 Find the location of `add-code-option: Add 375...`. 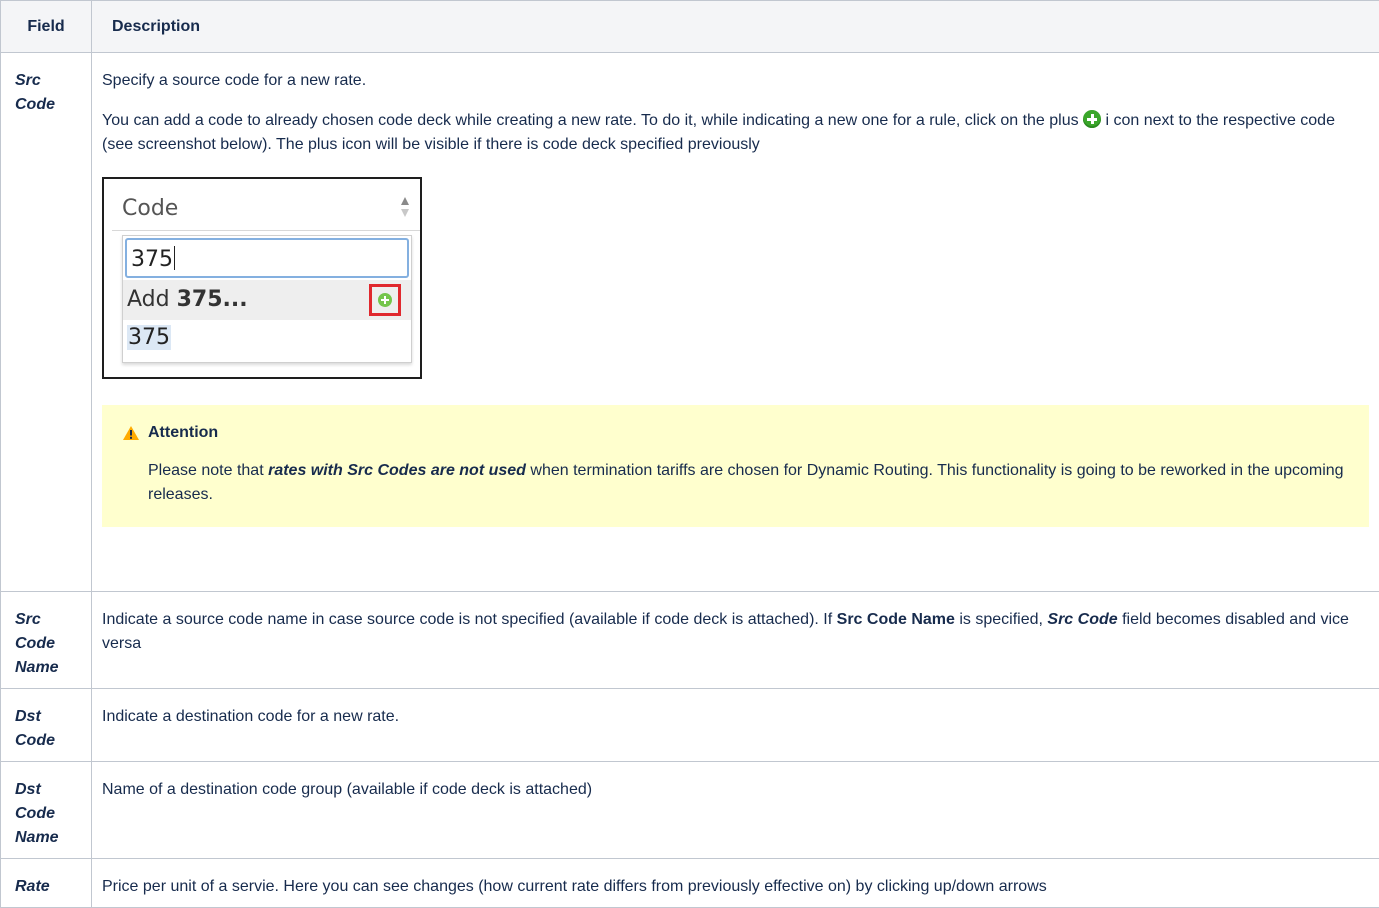

add-code-option: Add 375... is located at coordinates (267, 300).